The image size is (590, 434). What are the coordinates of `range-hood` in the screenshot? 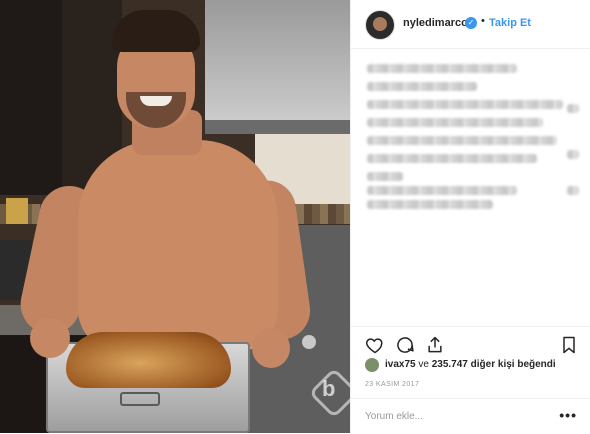 It's located at (277, 65).